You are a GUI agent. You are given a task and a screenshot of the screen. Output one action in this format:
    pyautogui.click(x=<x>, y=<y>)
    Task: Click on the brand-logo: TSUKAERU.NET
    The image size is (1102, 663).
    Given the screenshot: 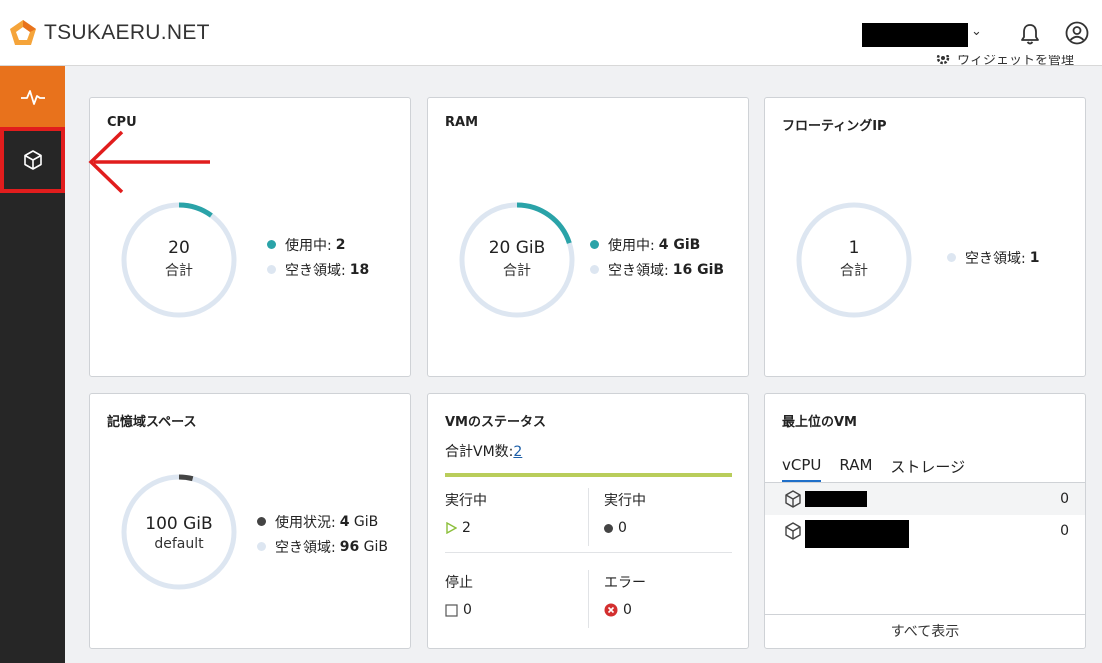 What is the action you would take?
    pyautogui.click(x=109, y=33)
    